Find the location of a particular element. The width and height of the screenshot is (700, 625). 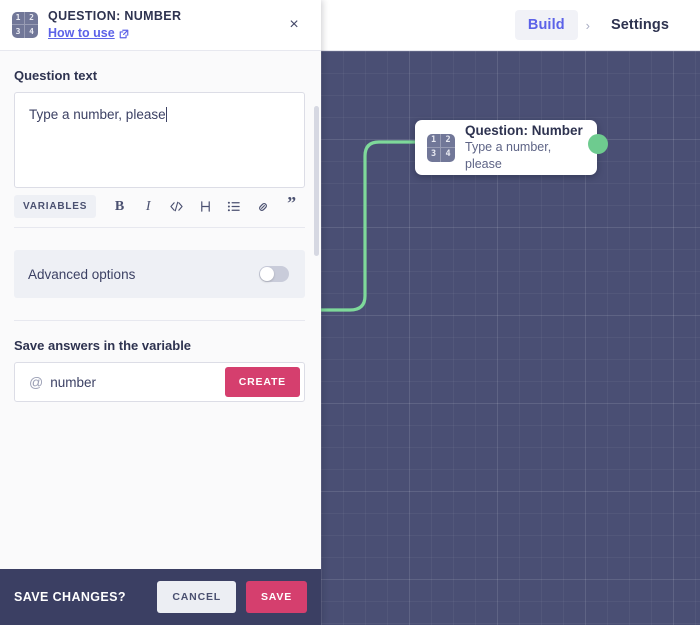

link-icon is located at coordinates (263, 207).